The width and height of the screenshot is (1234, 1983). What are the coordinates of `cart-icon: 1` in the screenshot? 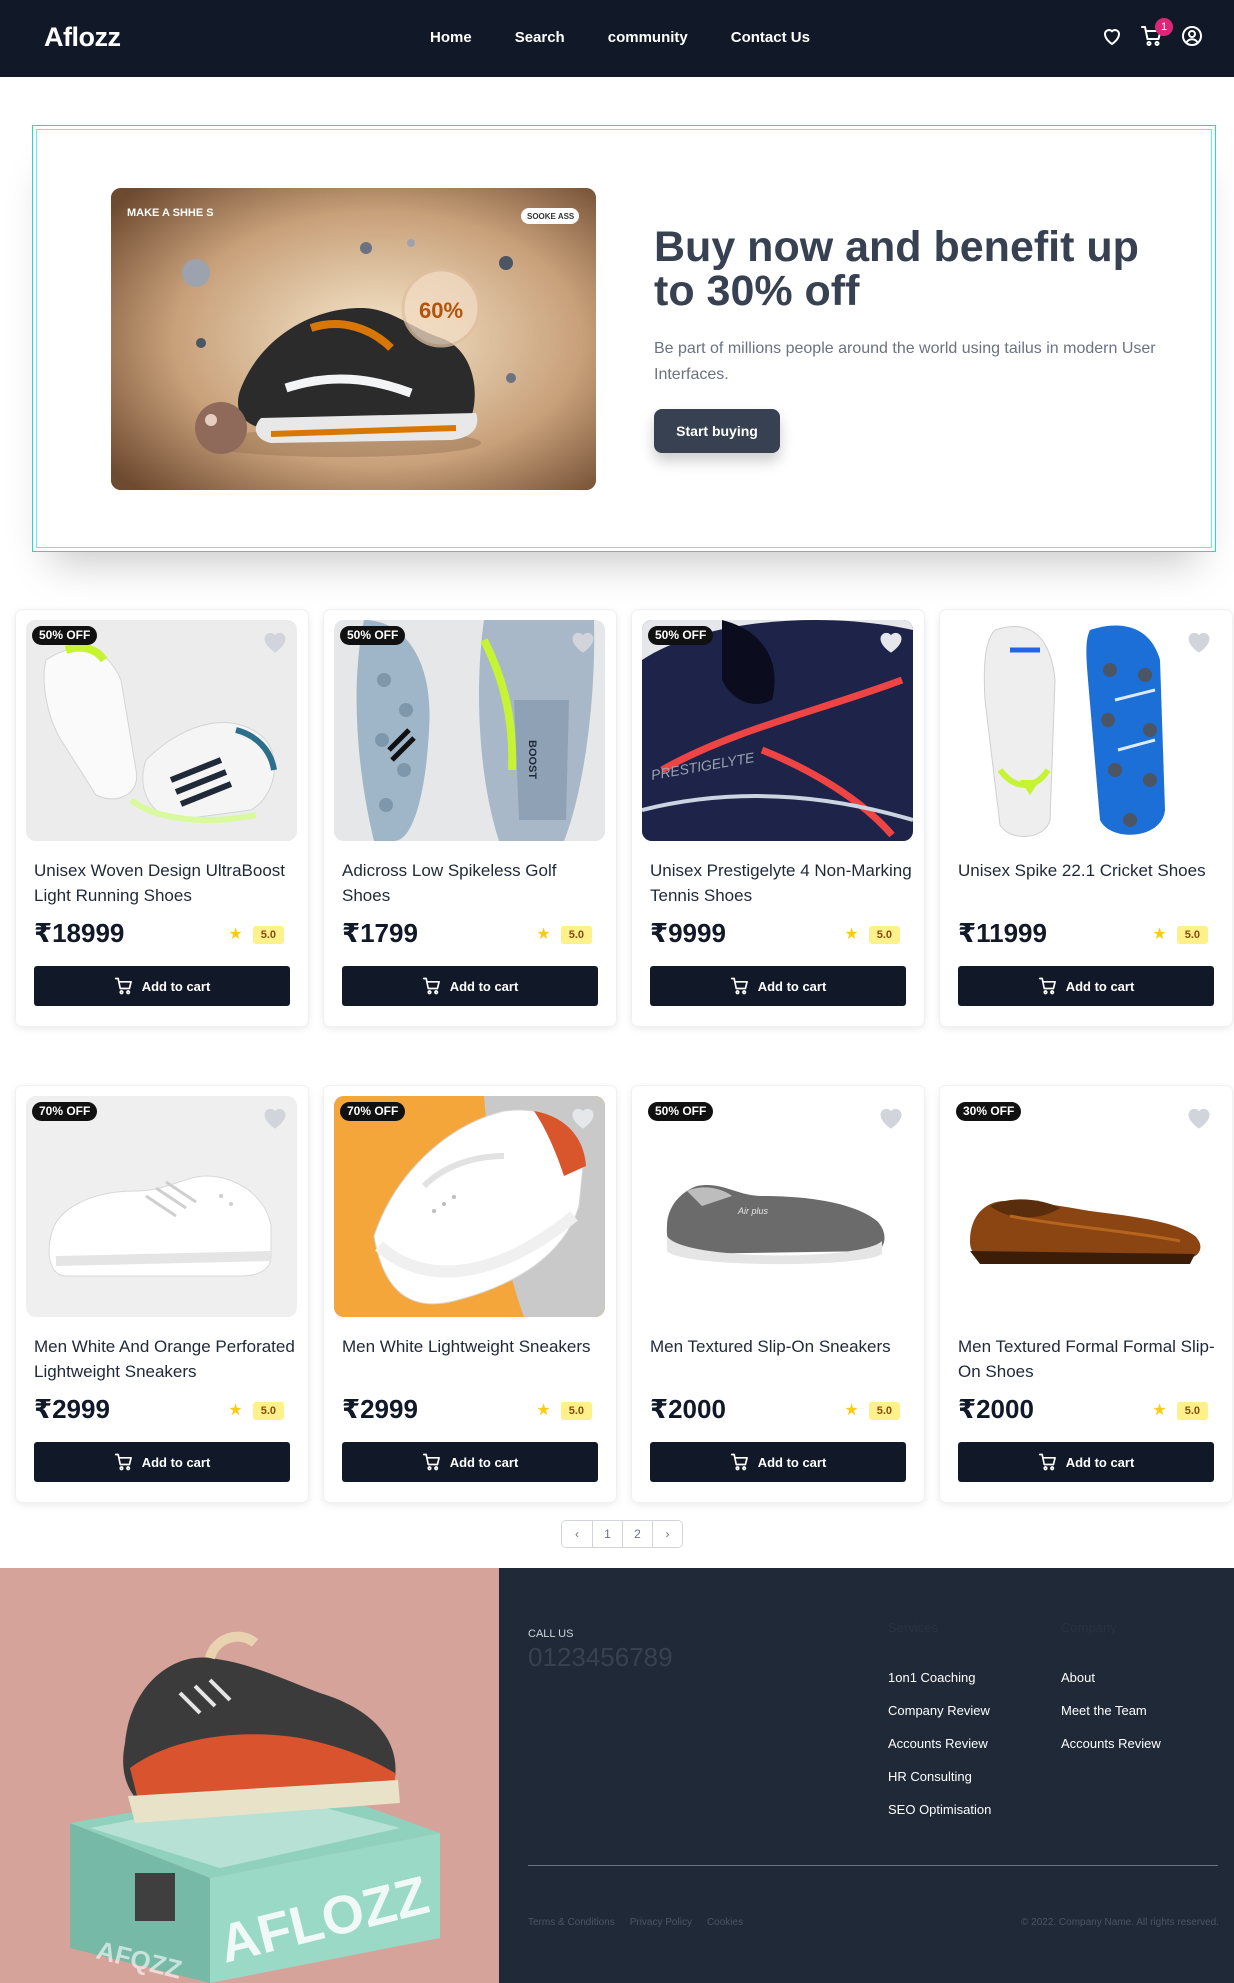 It's located at (1156, 33).